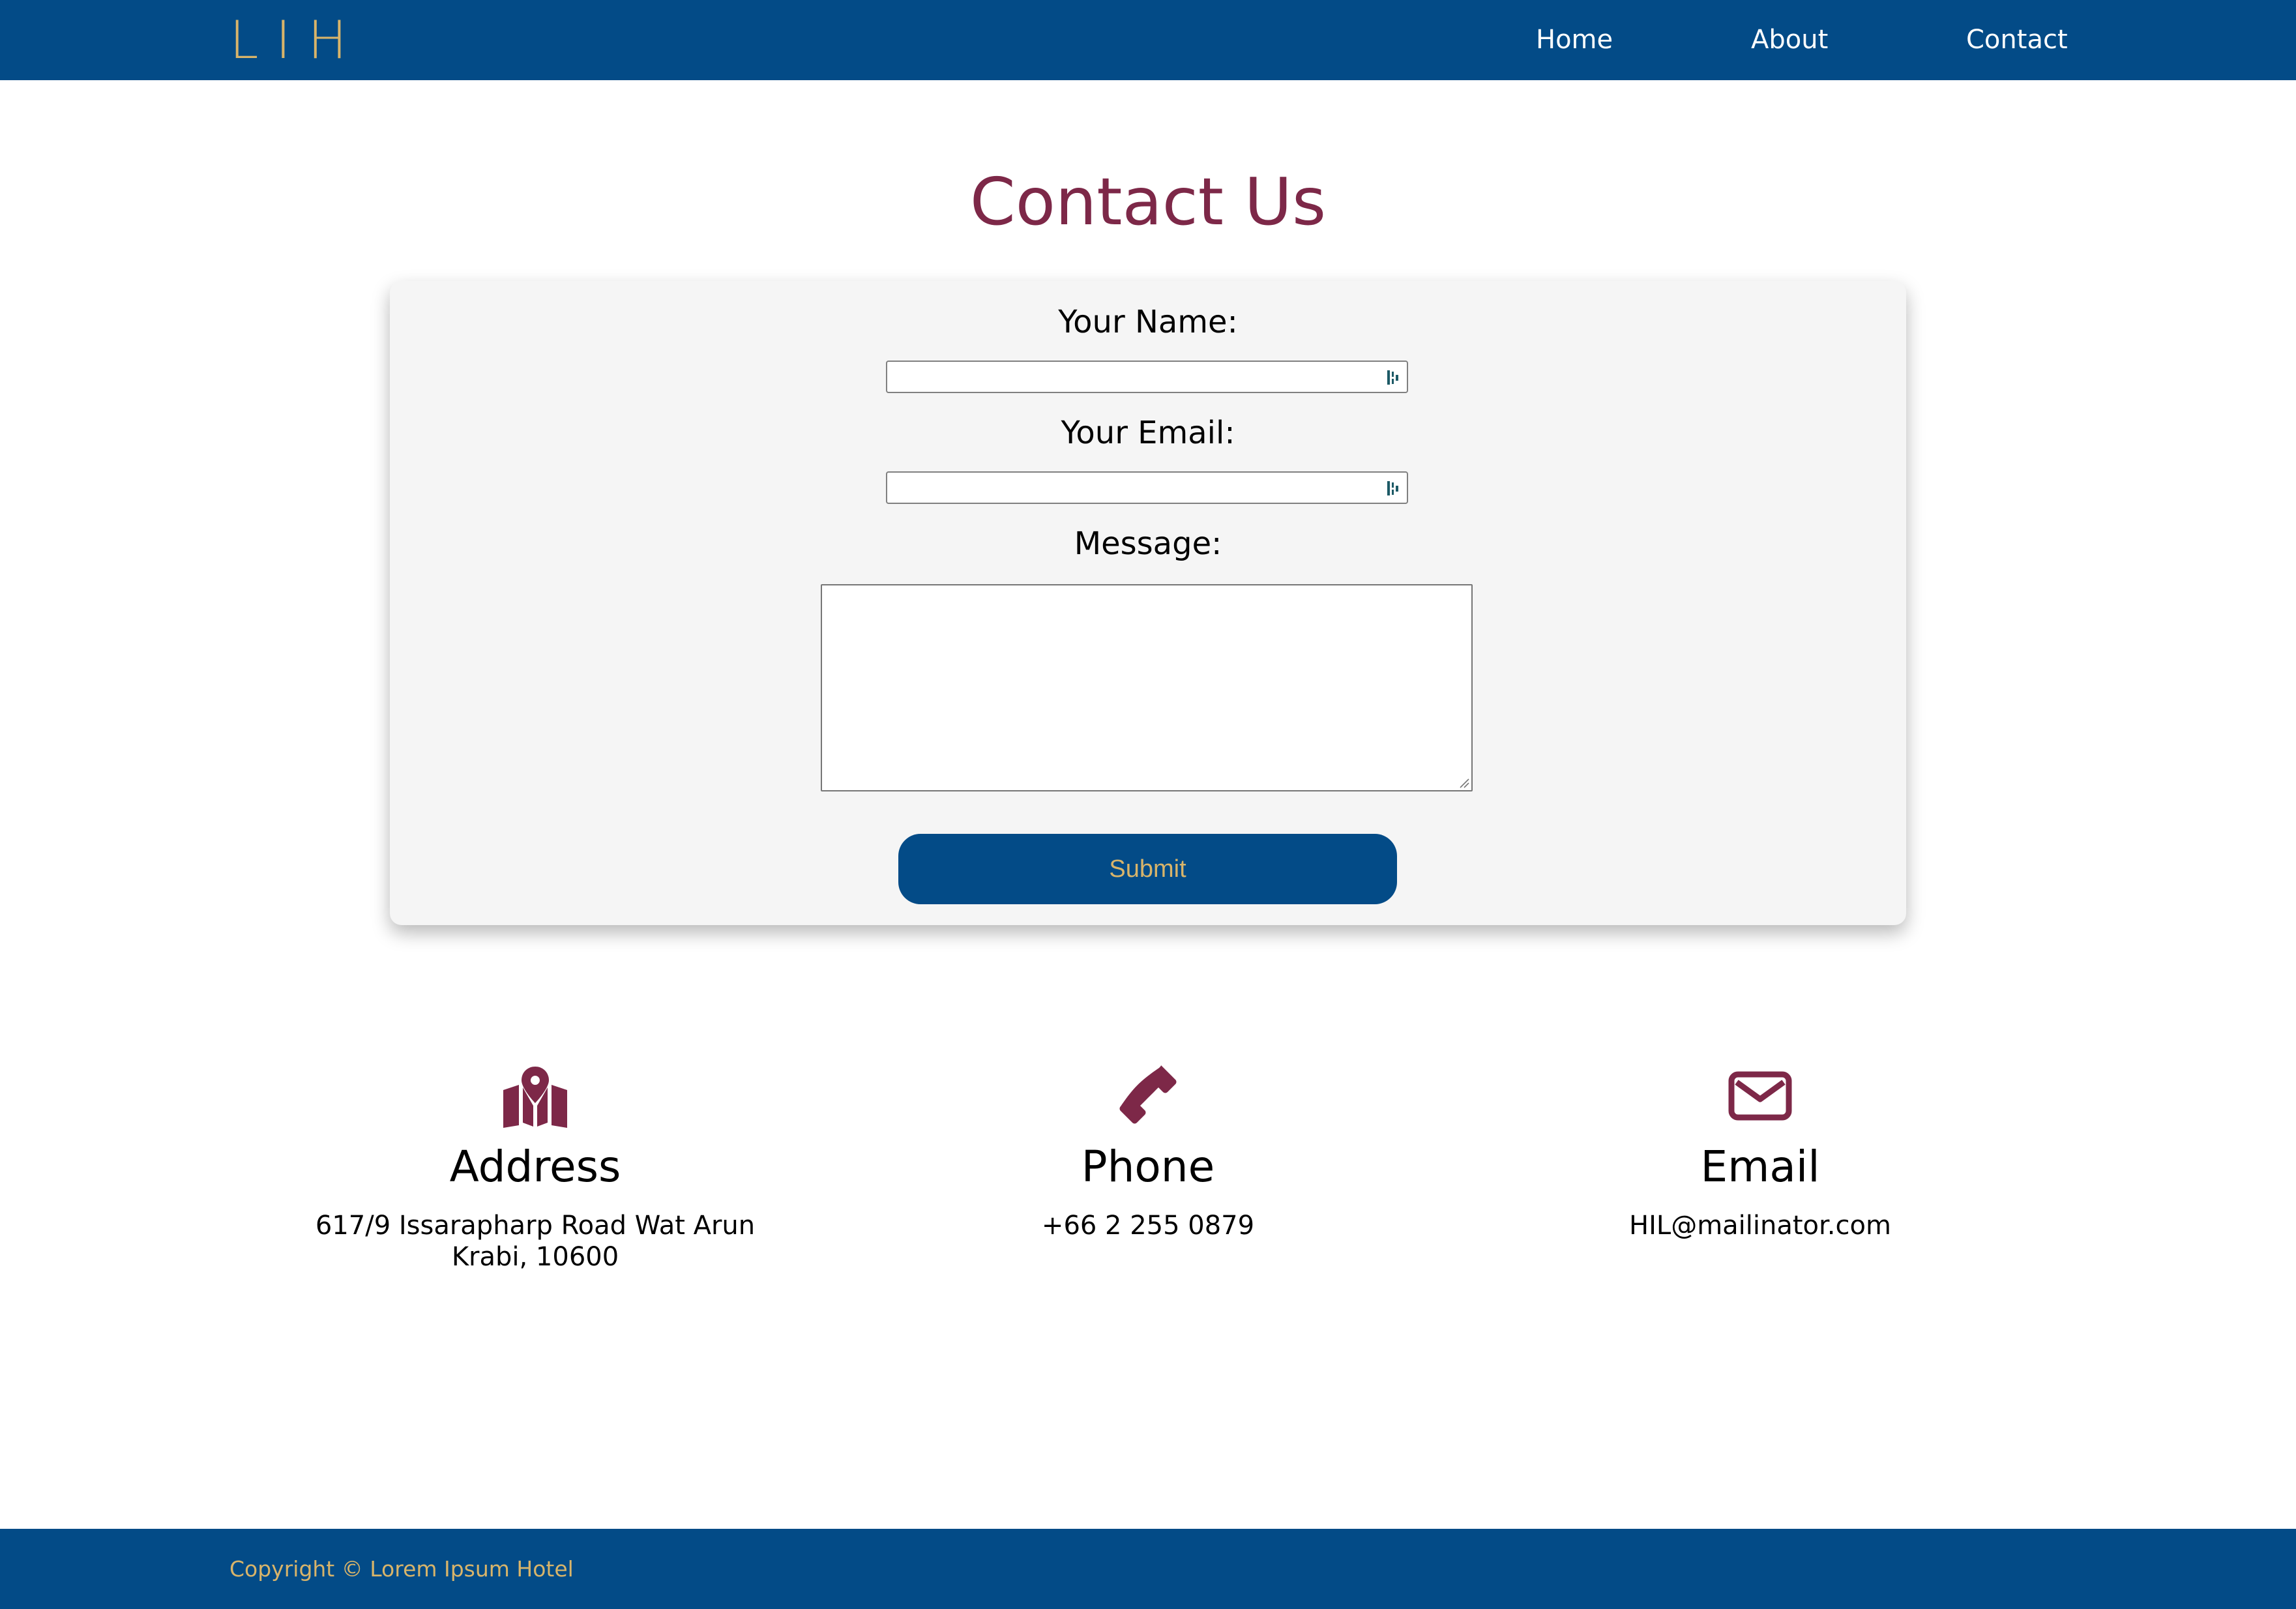  What do you see at coordinates (1147, 377) in the screenshot?
I see `name-input` at bounding box center [1147, 377].